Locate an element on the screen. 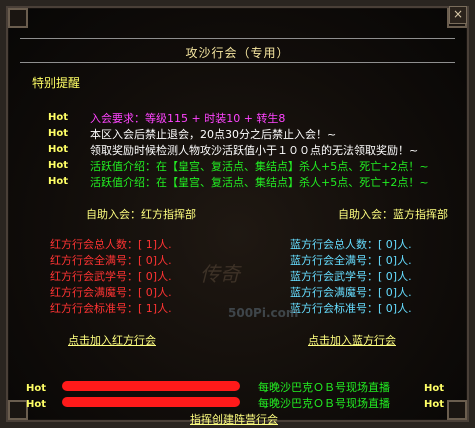 The image size is (475, 428). hot-line: Hot 入会要求：等级115 + 时装10 + 转生8 is located at coordinates (166, 117).